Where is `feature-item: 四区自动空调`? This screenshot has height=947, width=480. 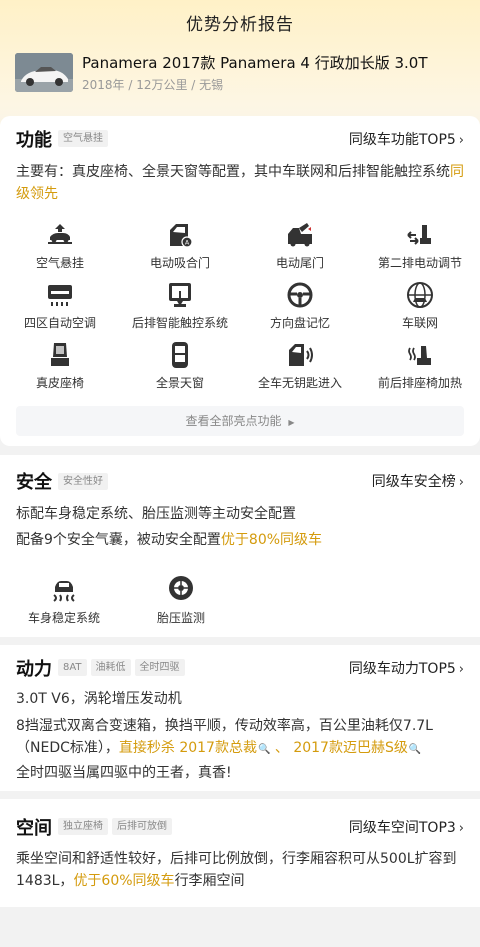 feature-item: 四区自动空调 is located at coordinates (60, 305).